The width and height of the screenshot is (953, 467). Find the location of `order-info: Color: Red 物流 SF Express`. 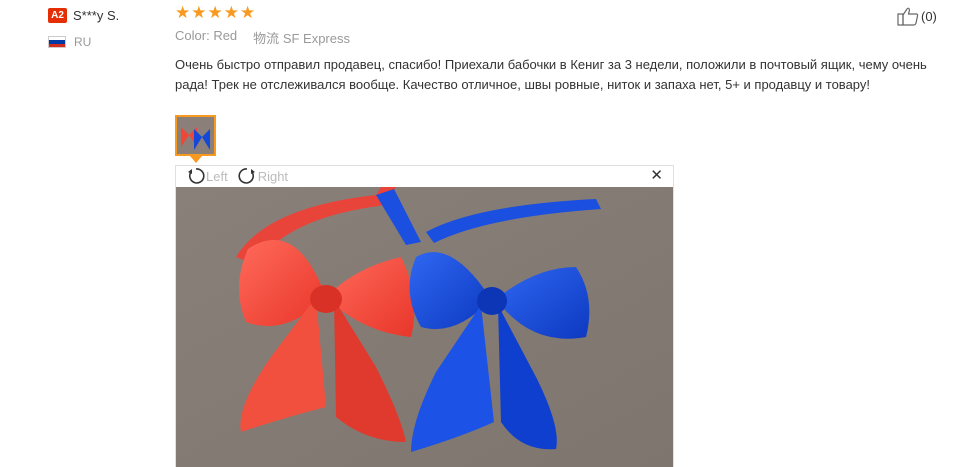

order-info: Color: Red 物流 SF Express is located at coordinates (560, 37).